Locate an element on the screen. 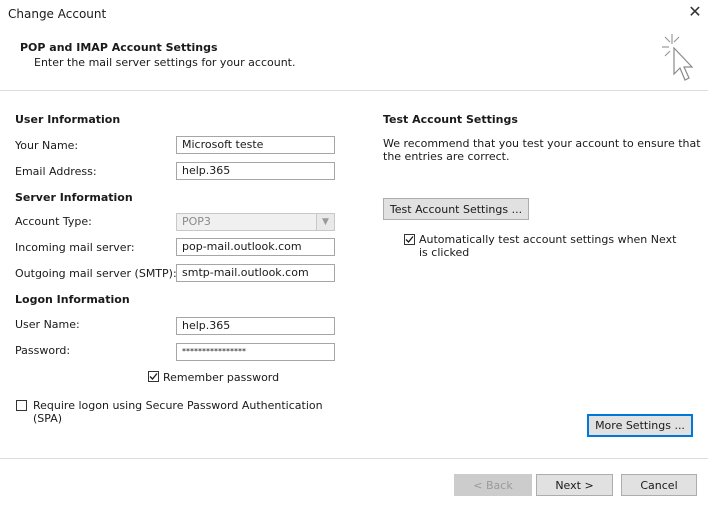 The image size is (708, 506). auto-test-label-line2: is clicked is located at coordinates (444, 252).